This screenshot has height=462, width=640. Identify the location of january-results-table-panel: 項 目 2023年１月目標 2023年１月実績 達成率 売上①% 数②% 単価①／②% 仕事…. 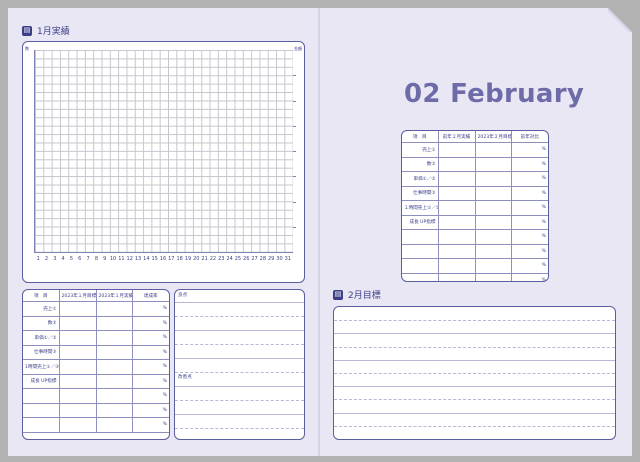
(96, 364).